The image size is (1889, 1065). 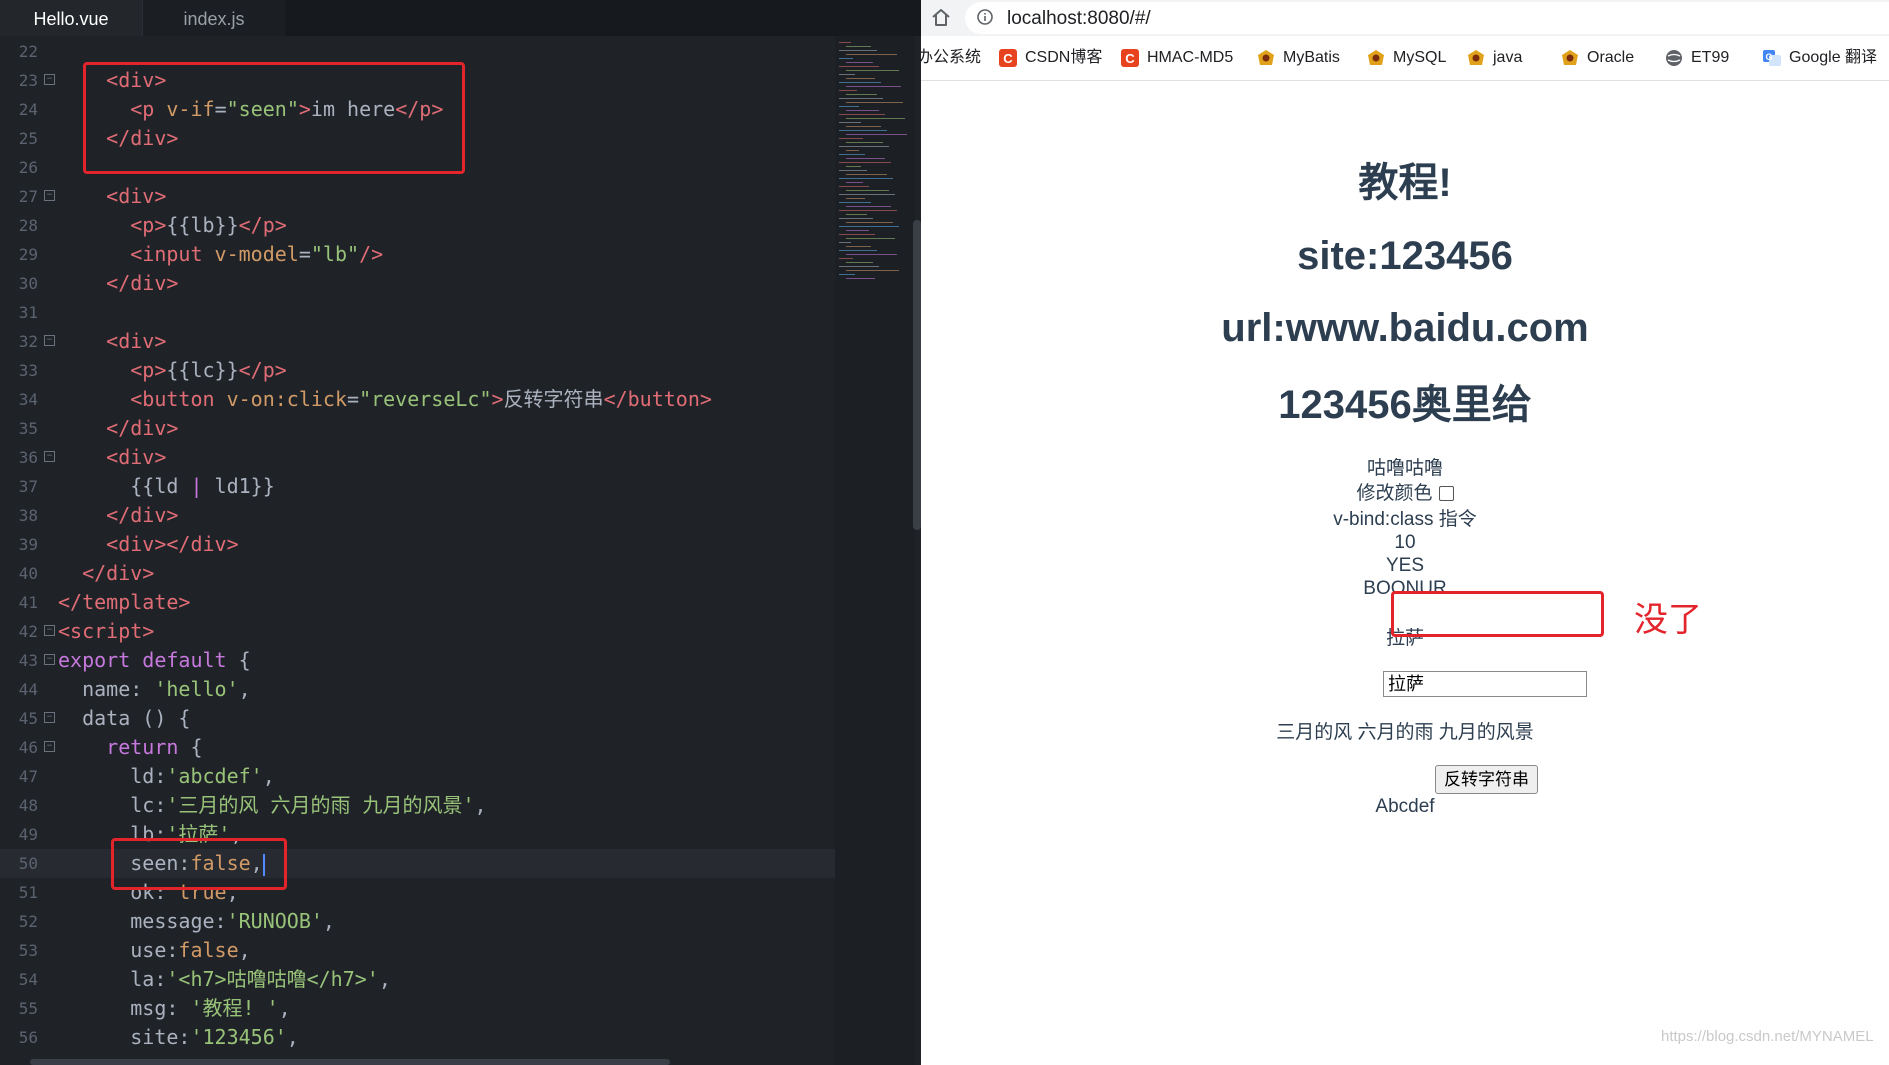 What do you see at coordinates (1406, 58) in the screenshot?
I see `bookmark-item: MySQL` at bounding box center [1406, 58].